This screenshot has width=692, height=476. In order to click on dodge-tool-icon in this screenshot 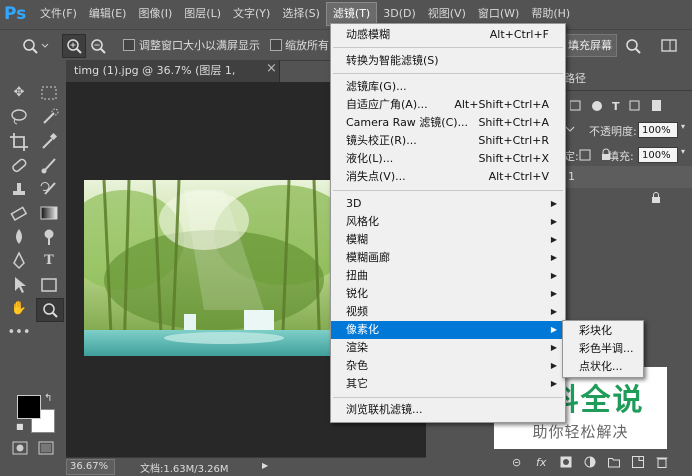, I will do `click(49, 237)`.